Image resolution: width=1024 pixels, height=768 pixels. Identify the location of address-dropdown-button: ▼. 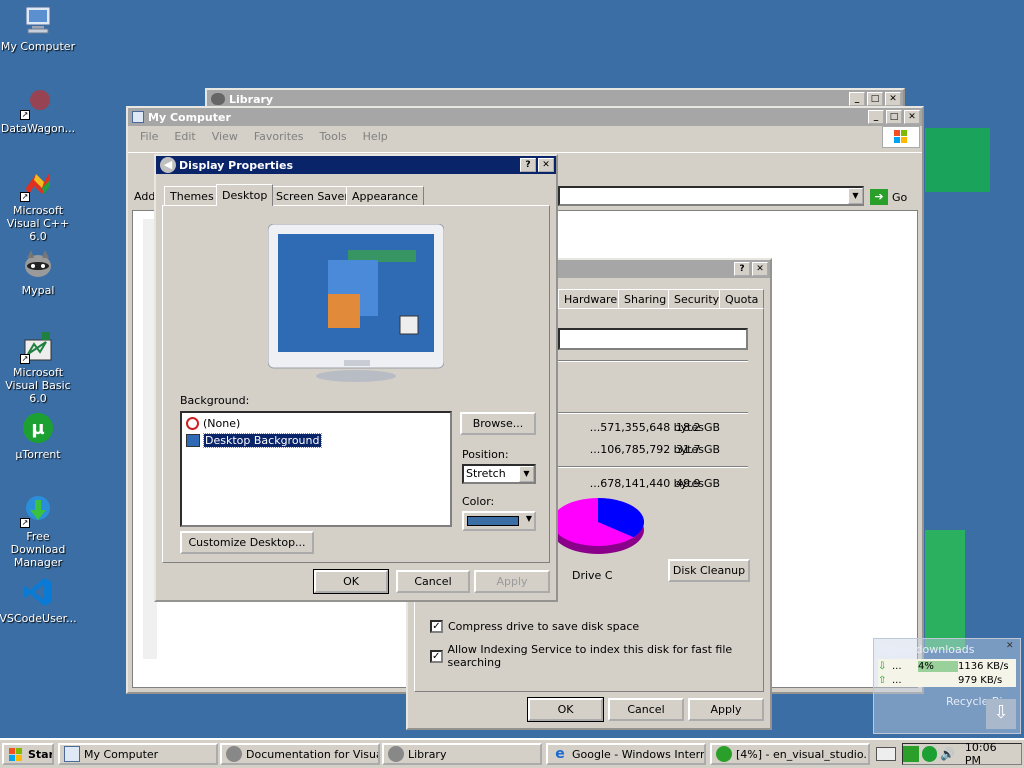
(855, 196).